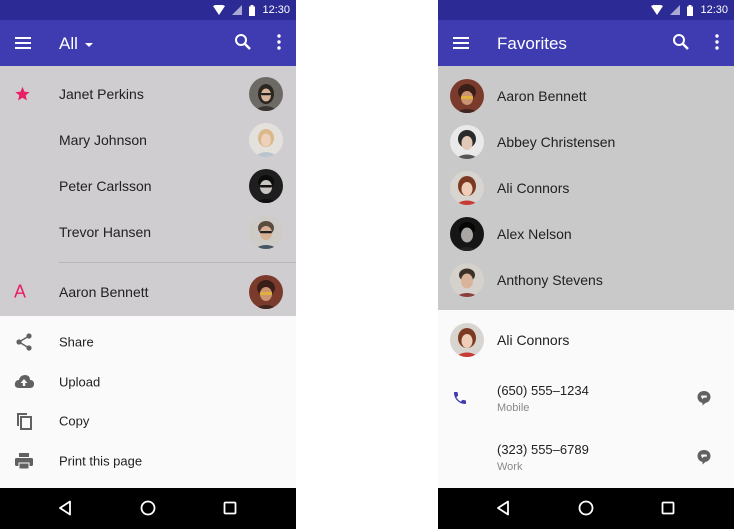 Image resolution: width=736 pixels, height=529 pixels. What do you see at coordinates (148, 140) in the screenshot?
I see `list-item: Mary Johnson` at bounding box center [148, 140].